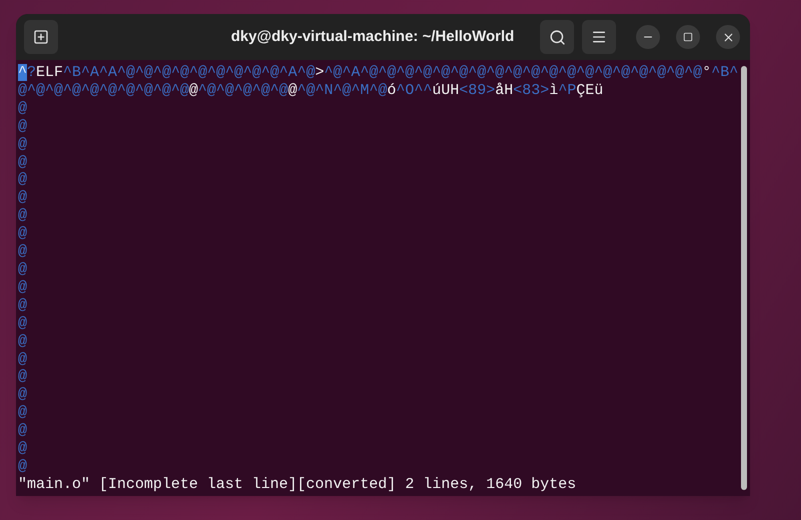  I want to click on control-characters: ^B^A^A^@^@^@^@^@^@^@^@^@^A^@, so click(189, 72).